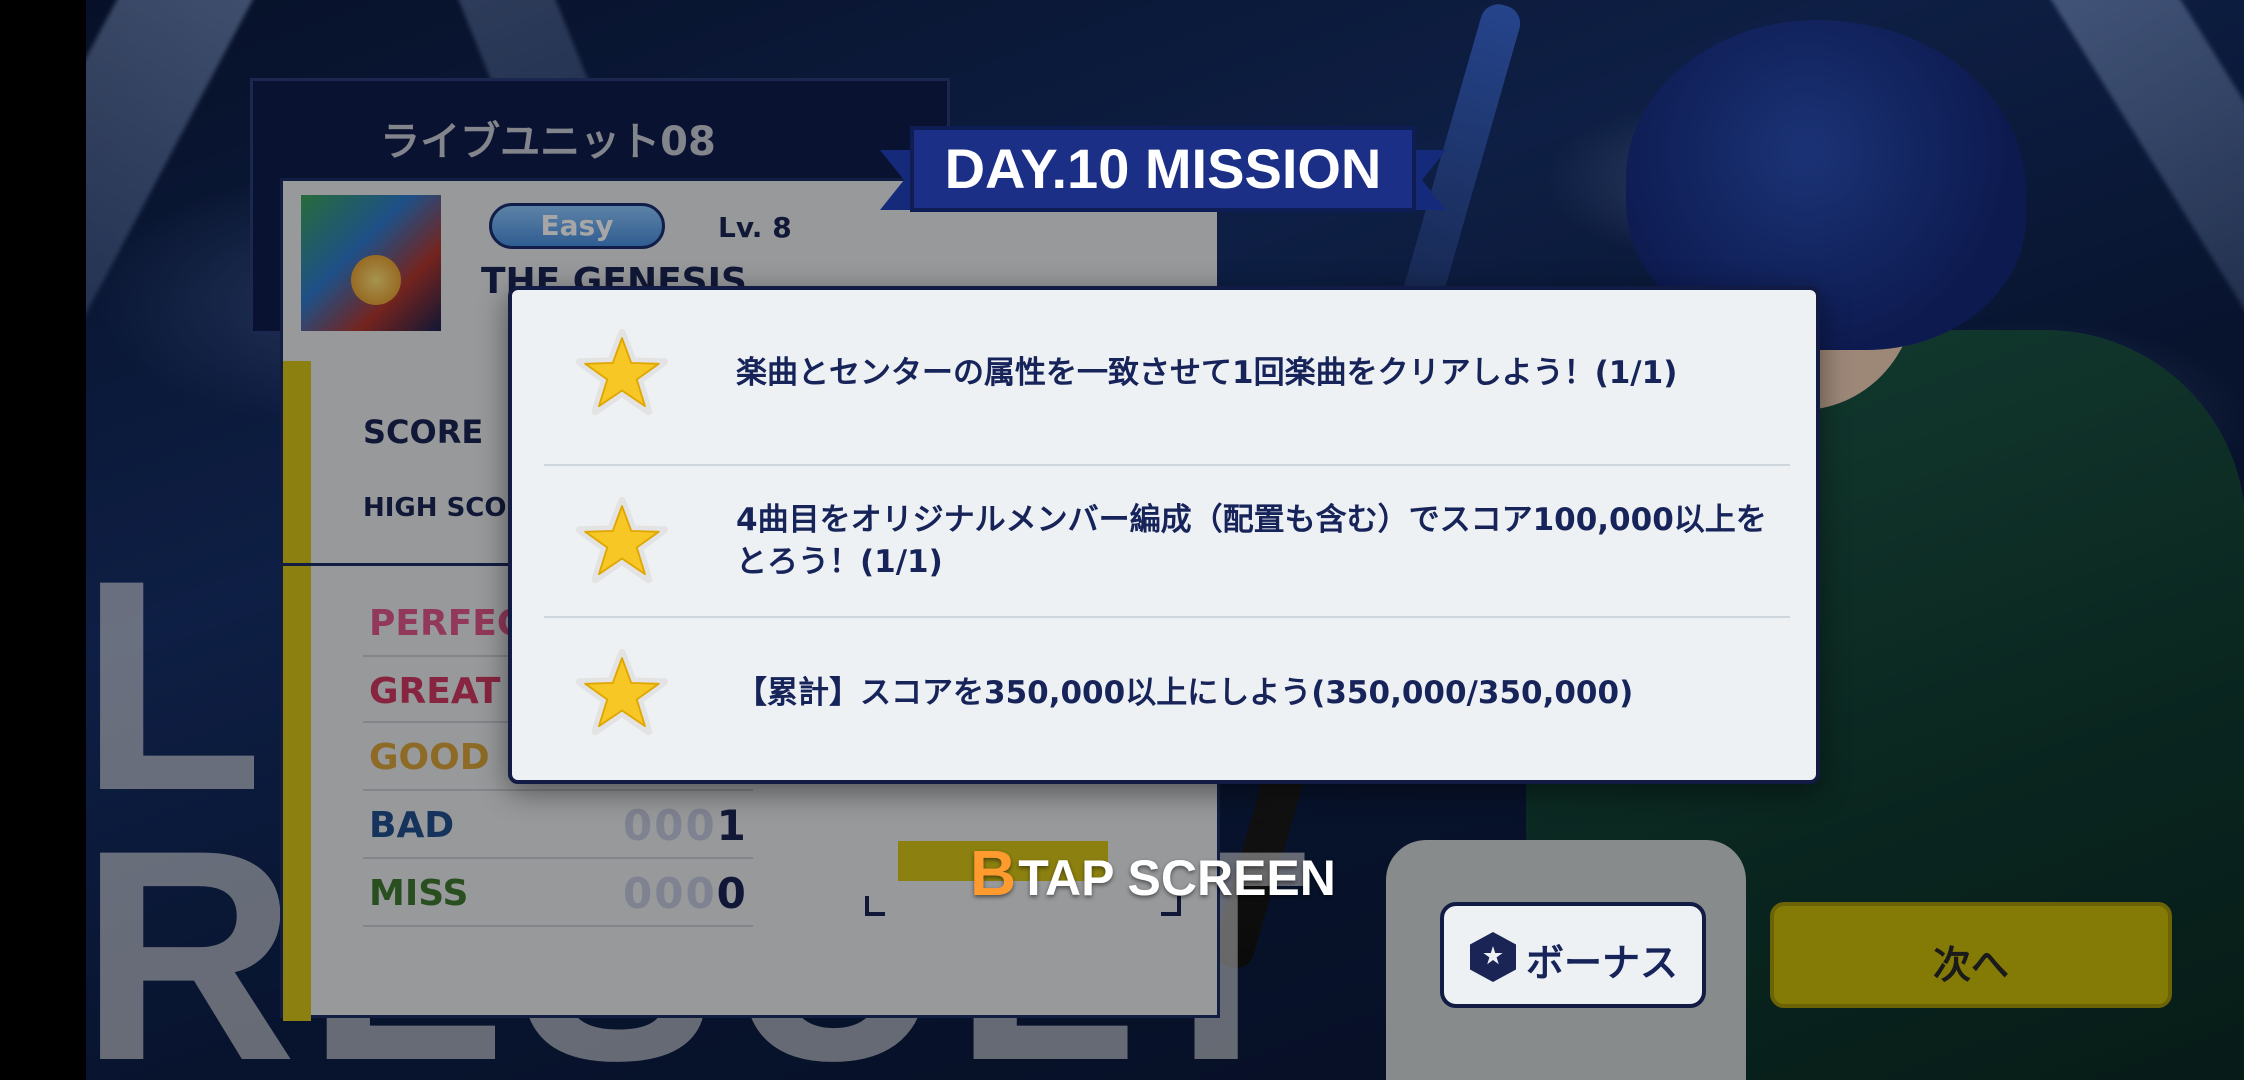 The image size is (2244, 1080). What do you see at coordinates (993, 873) in the screenshot?
I see `rank-letter: B` at bounding box center [993, 873].